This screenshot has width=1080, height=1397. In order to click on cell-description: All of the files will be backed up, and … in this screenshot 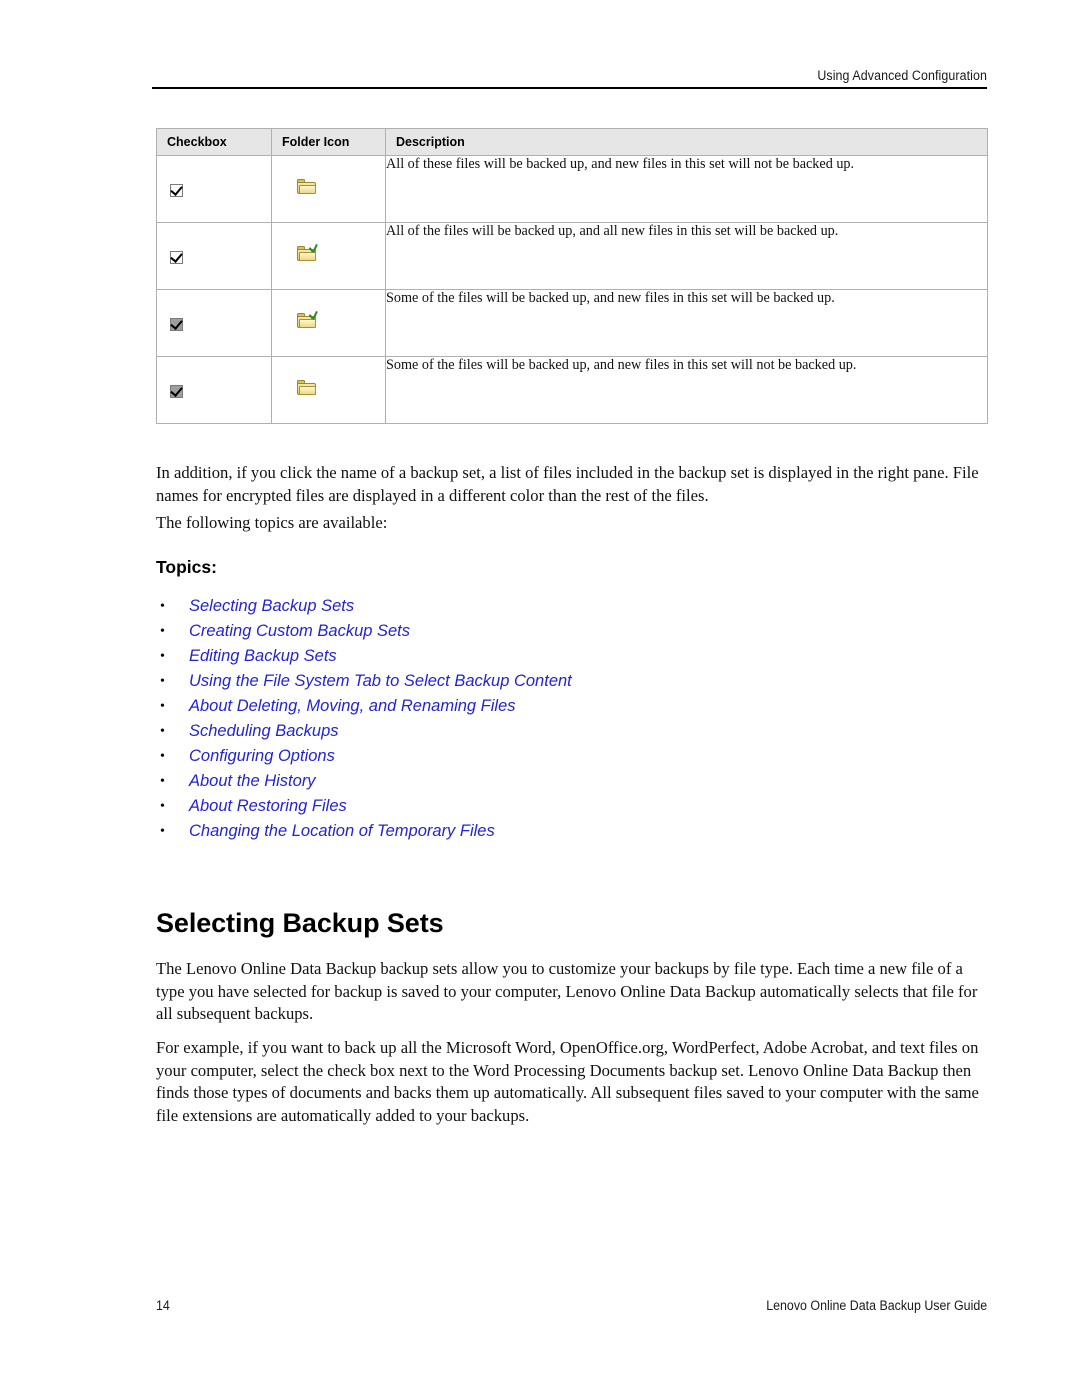, I will do `click(686, 256)`.